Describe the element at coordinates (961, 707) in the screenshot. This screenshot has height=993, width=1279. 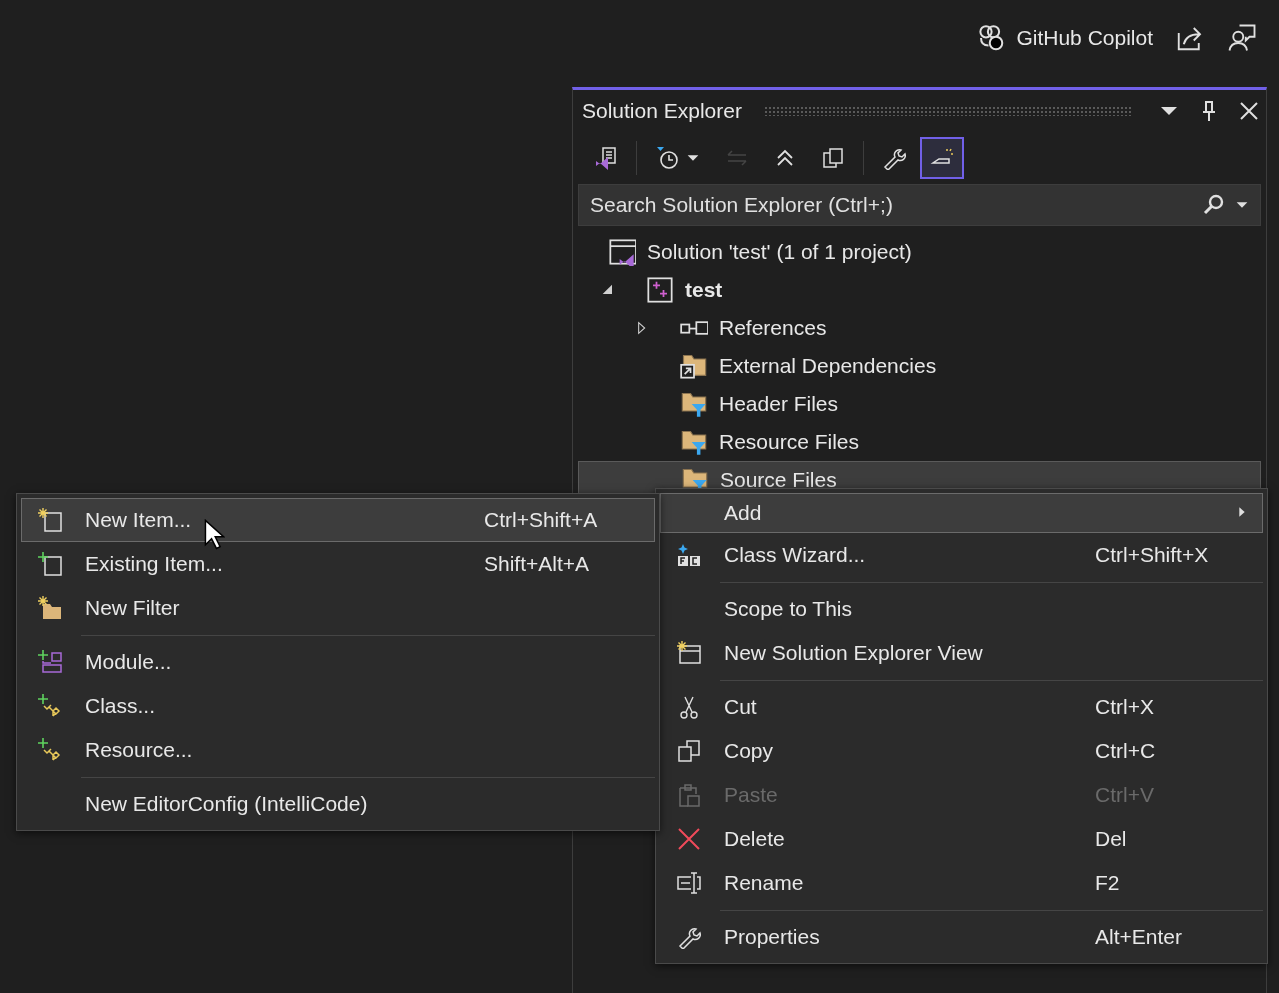
I see `menu-item: Cut Ctrl+X` at that location.